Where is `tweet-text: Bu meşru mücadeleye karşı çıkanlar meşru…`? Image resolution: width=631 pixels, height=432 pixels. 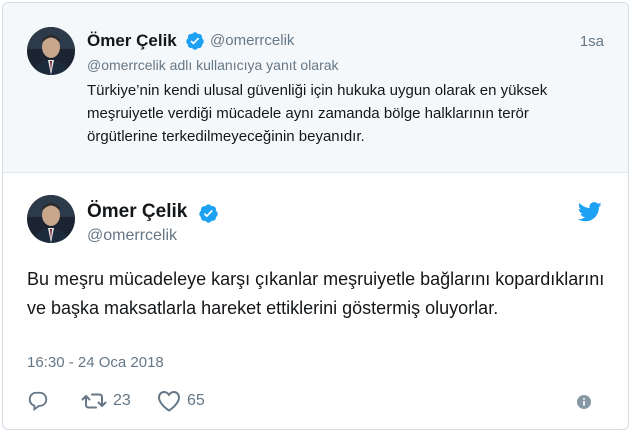 tweet-text: Bu meşru mücadeleye karşı çıkanlar meşru… is located at coordinates (316, 293).